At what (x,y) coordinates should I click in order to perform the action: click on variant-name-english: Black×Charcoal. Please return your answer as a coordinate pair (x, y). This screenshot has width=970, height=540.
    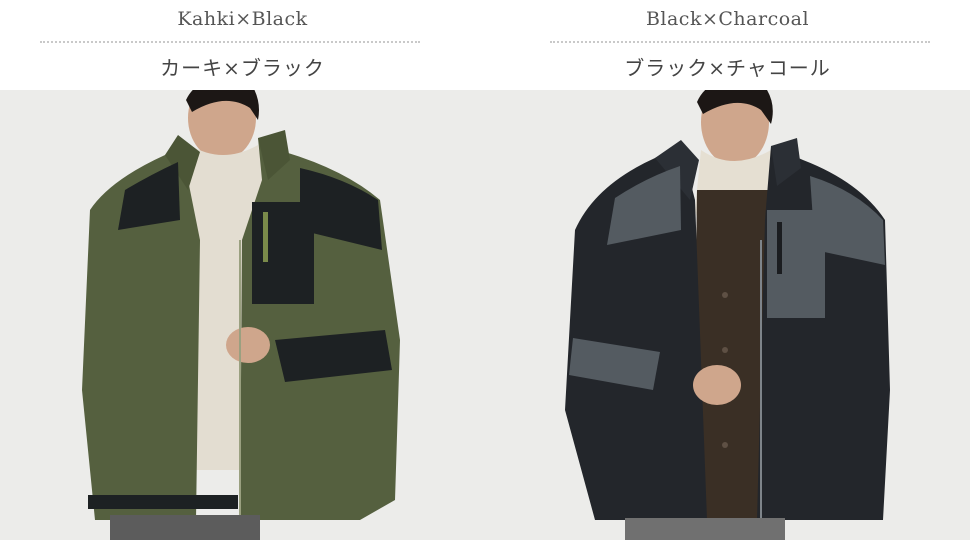
    Looking at the image, I should click on (727, 19).